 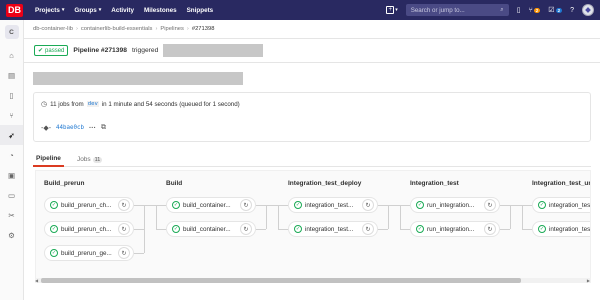 I want to click on triggered-text: triggered, so click(x=145, y=50).